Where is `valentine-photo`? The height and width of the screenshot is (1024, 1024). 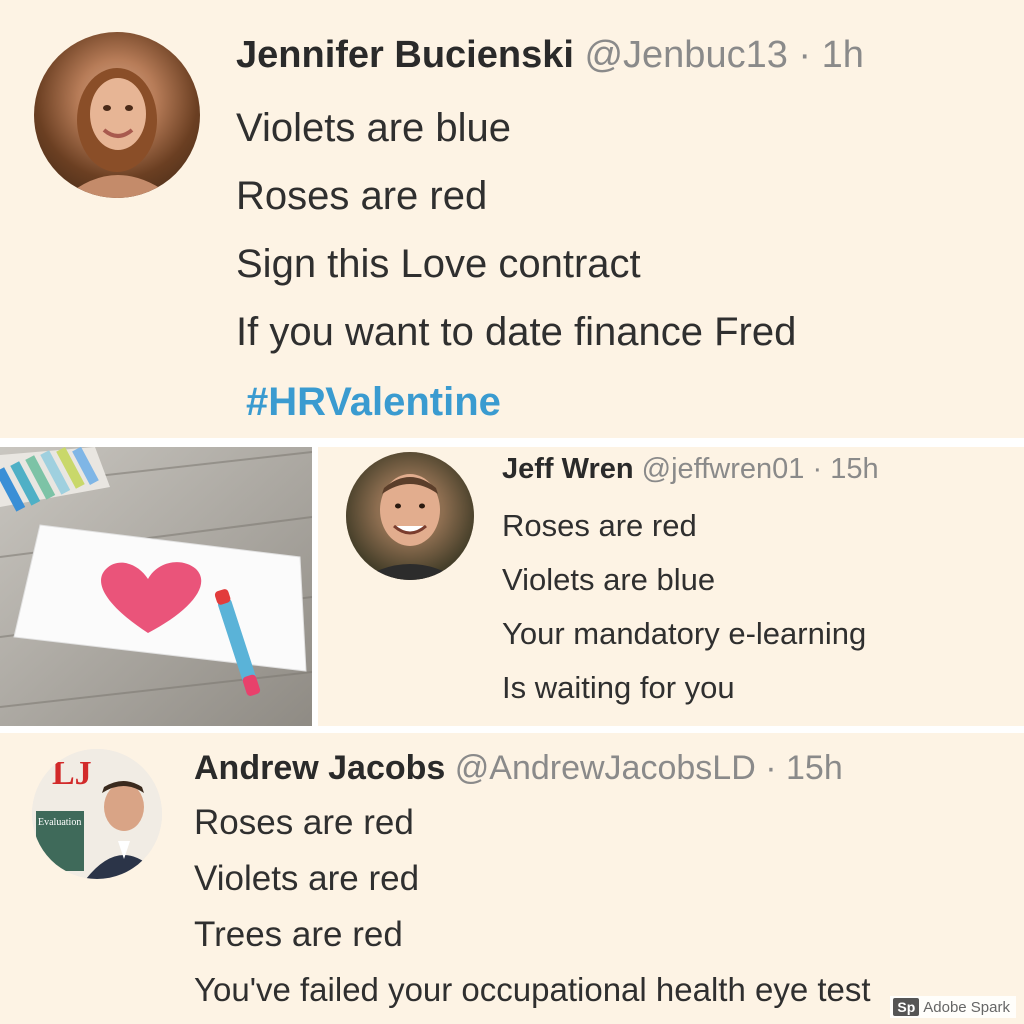 valentine-photo is located at coordinates (156, 586).